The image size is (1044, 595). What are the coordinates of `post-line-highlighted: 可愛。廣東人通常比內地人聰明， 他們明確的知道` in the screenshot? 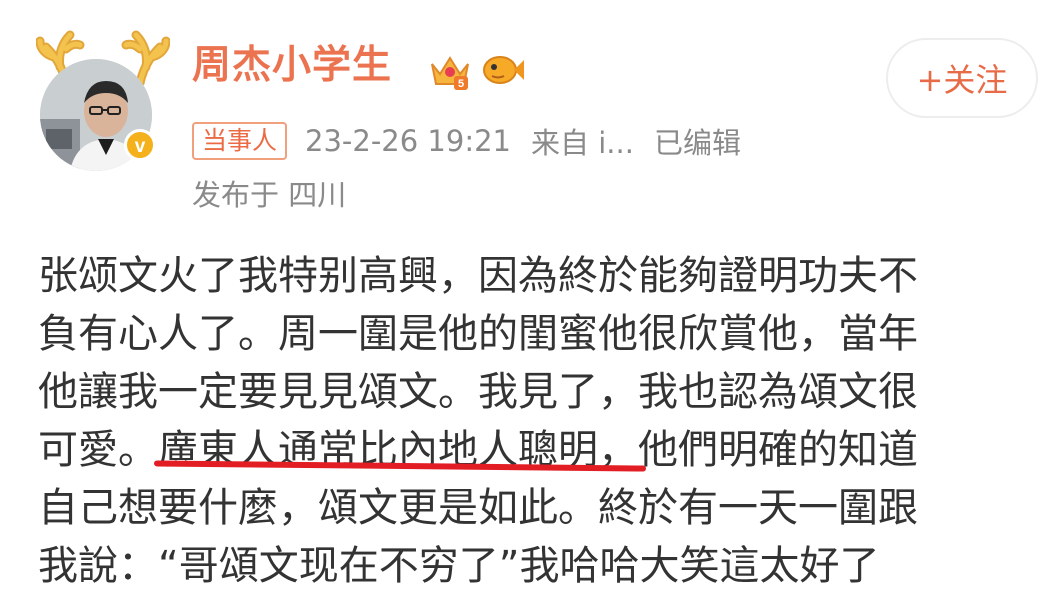 It's located at (538, 450).